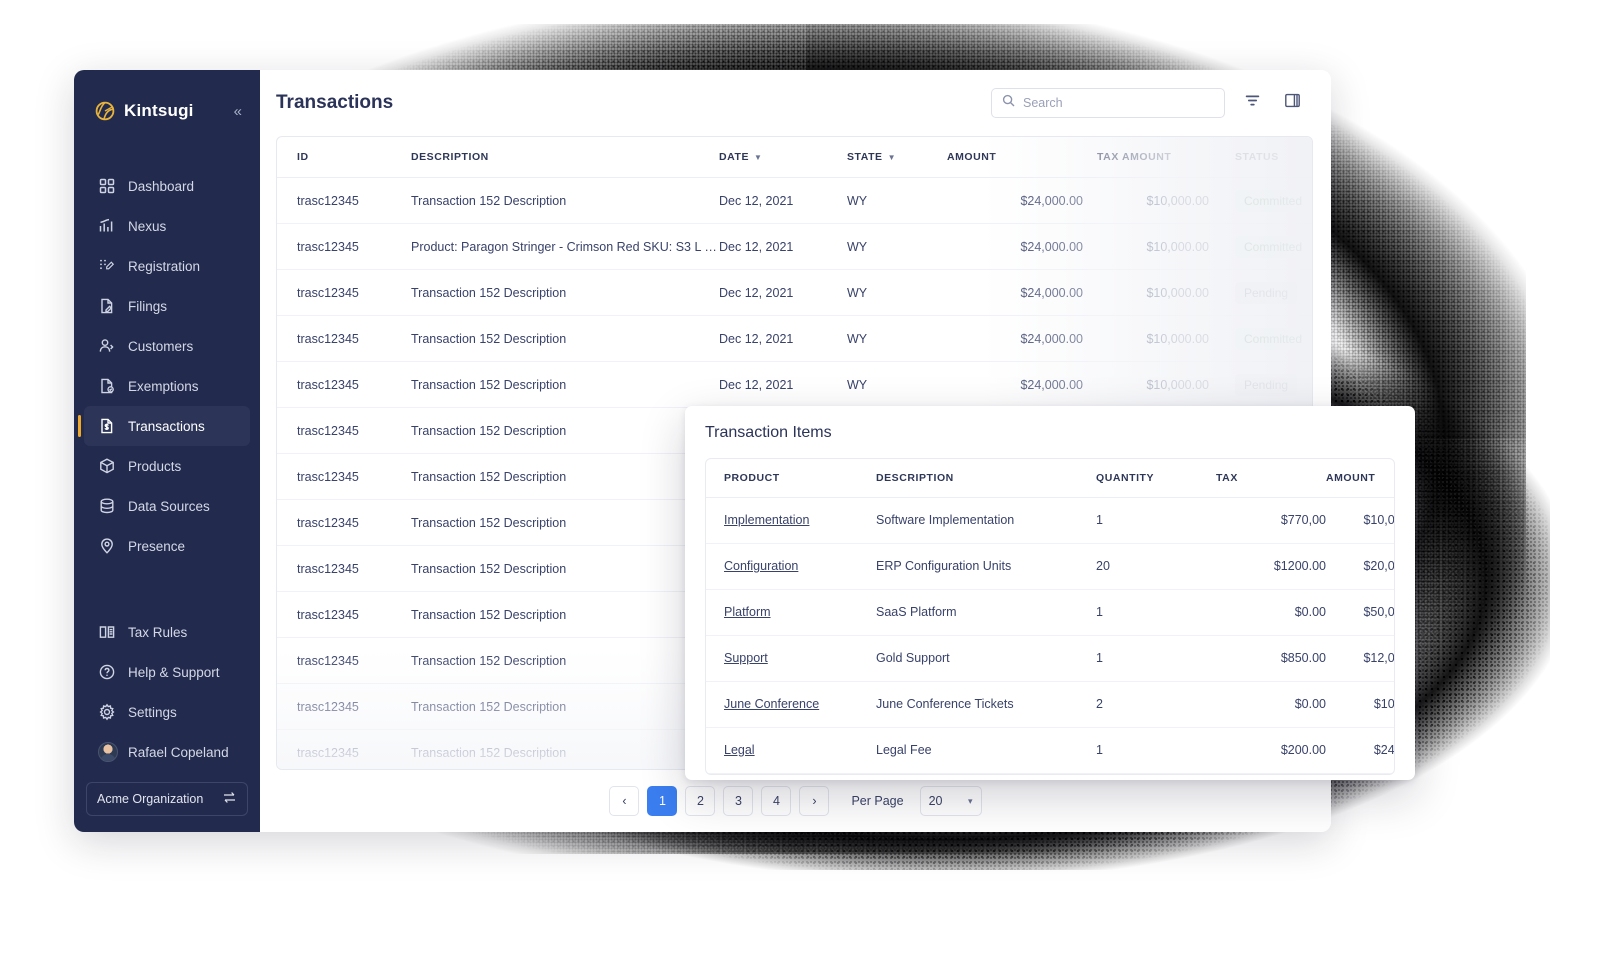  I want to click on column-header-state: STATE ▼, so click(897, 157).